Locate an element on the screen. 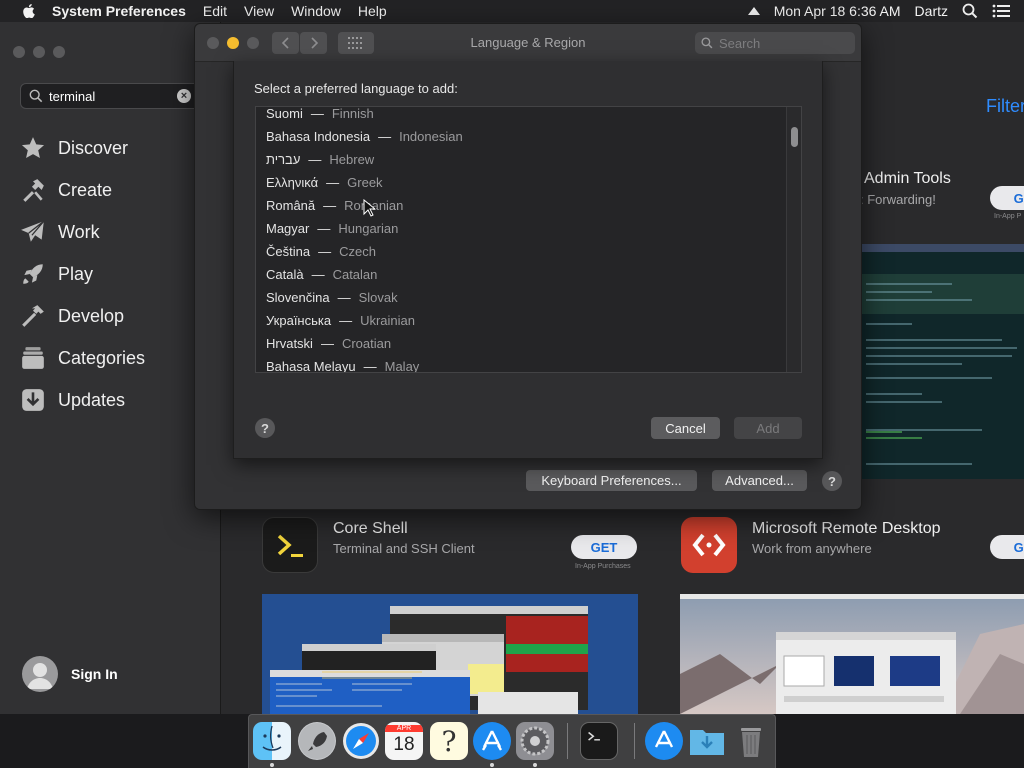  sidebar-item-create: Create is located at coordinates (66, 190).